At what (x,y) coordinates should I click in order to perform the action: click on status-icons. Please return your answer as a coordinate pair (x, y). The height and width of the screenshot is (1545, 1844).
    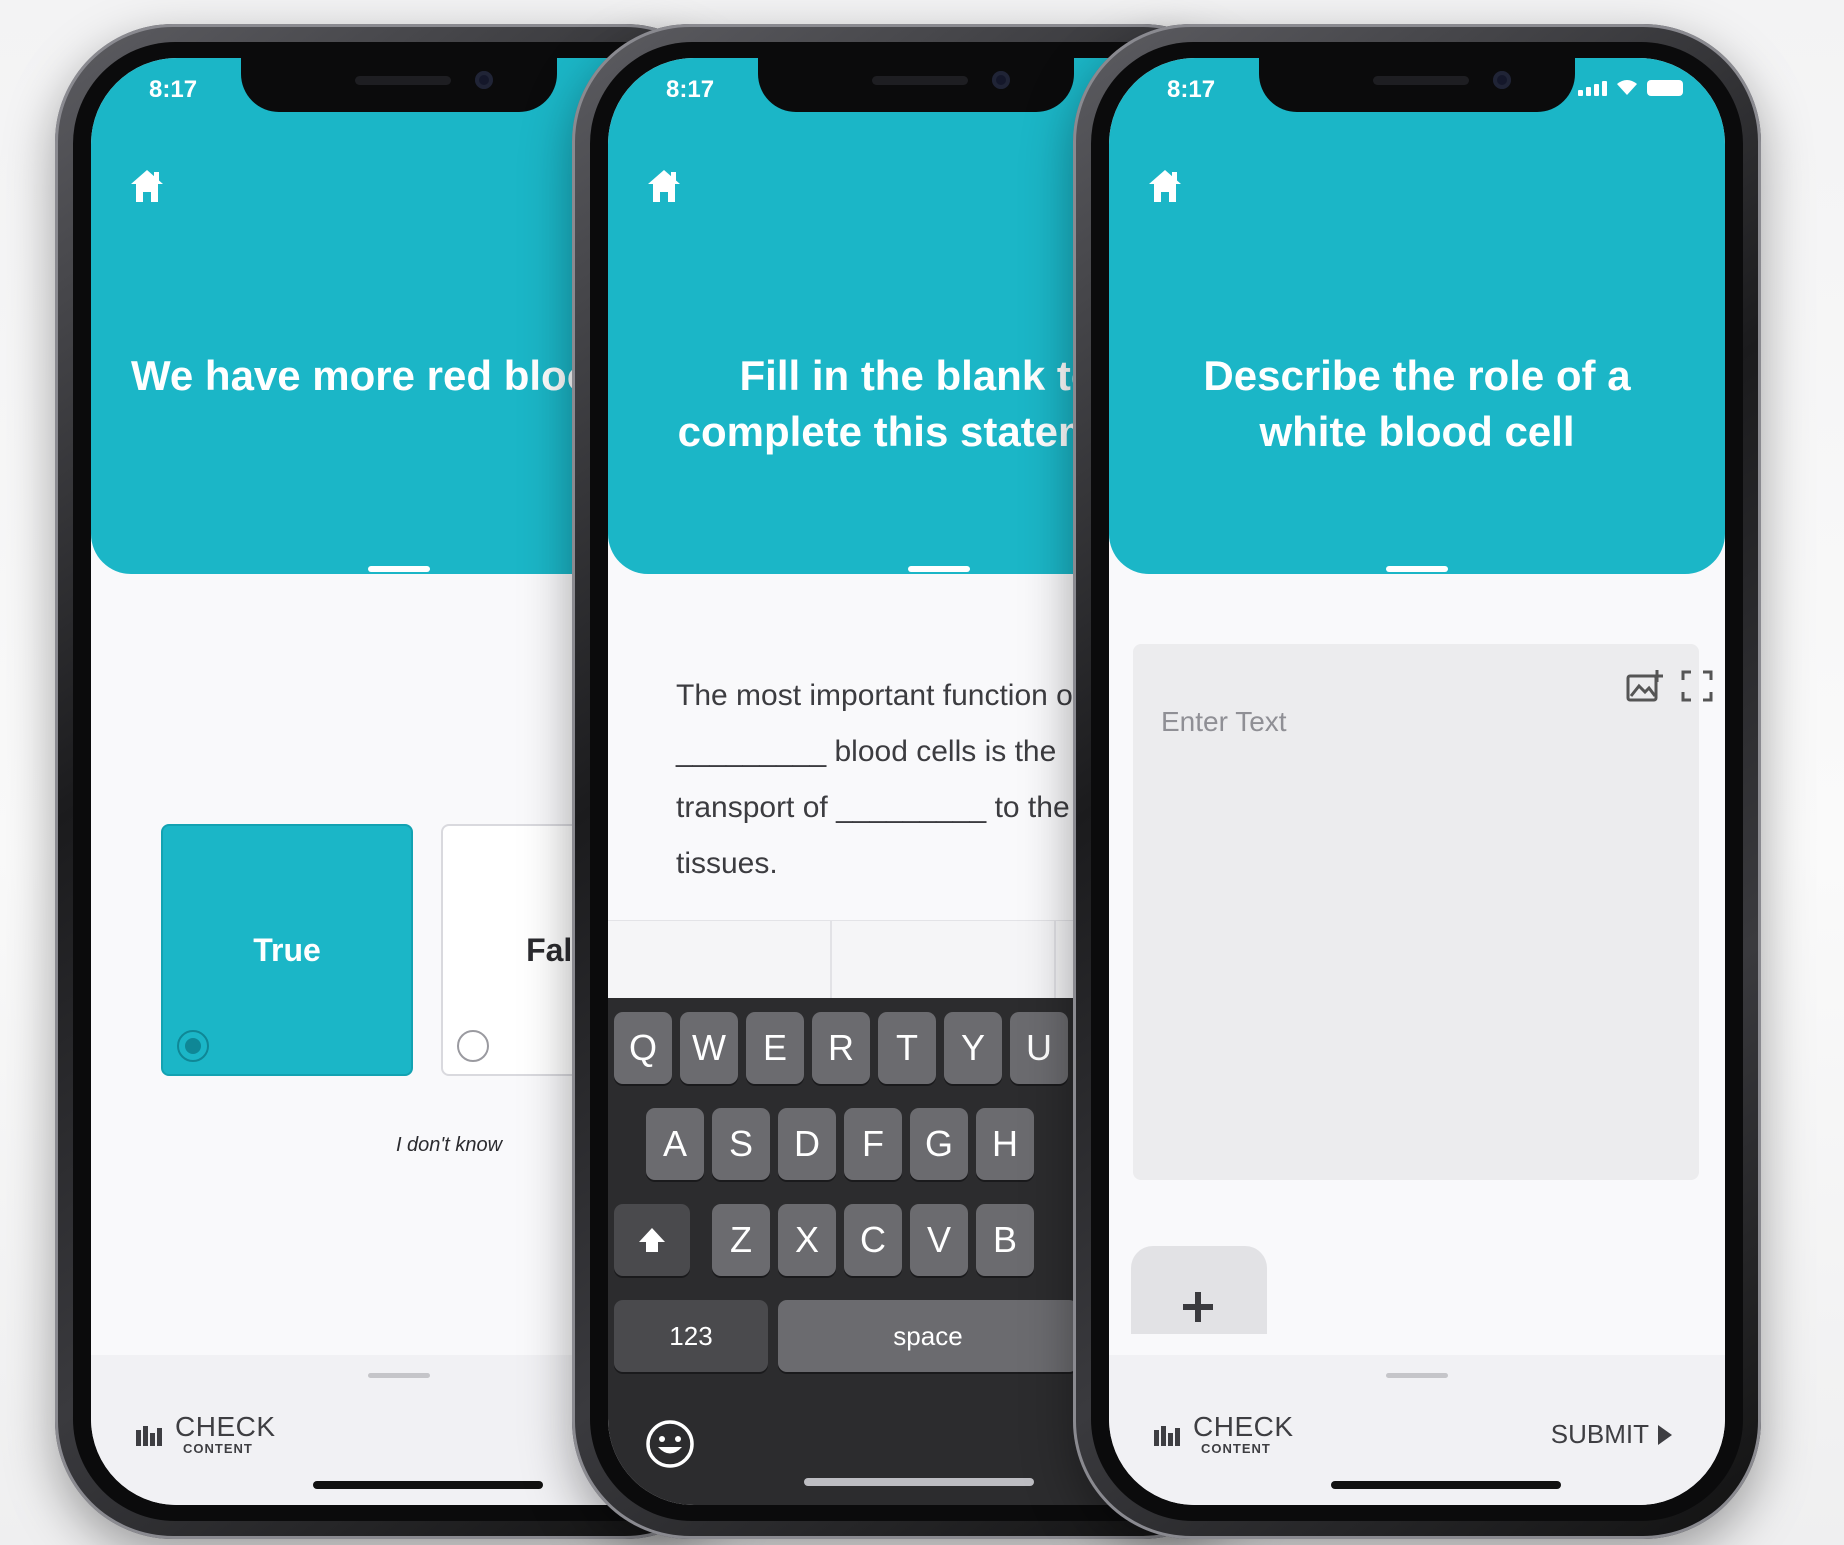
    Looking at the image, I should click on (1630, 87).